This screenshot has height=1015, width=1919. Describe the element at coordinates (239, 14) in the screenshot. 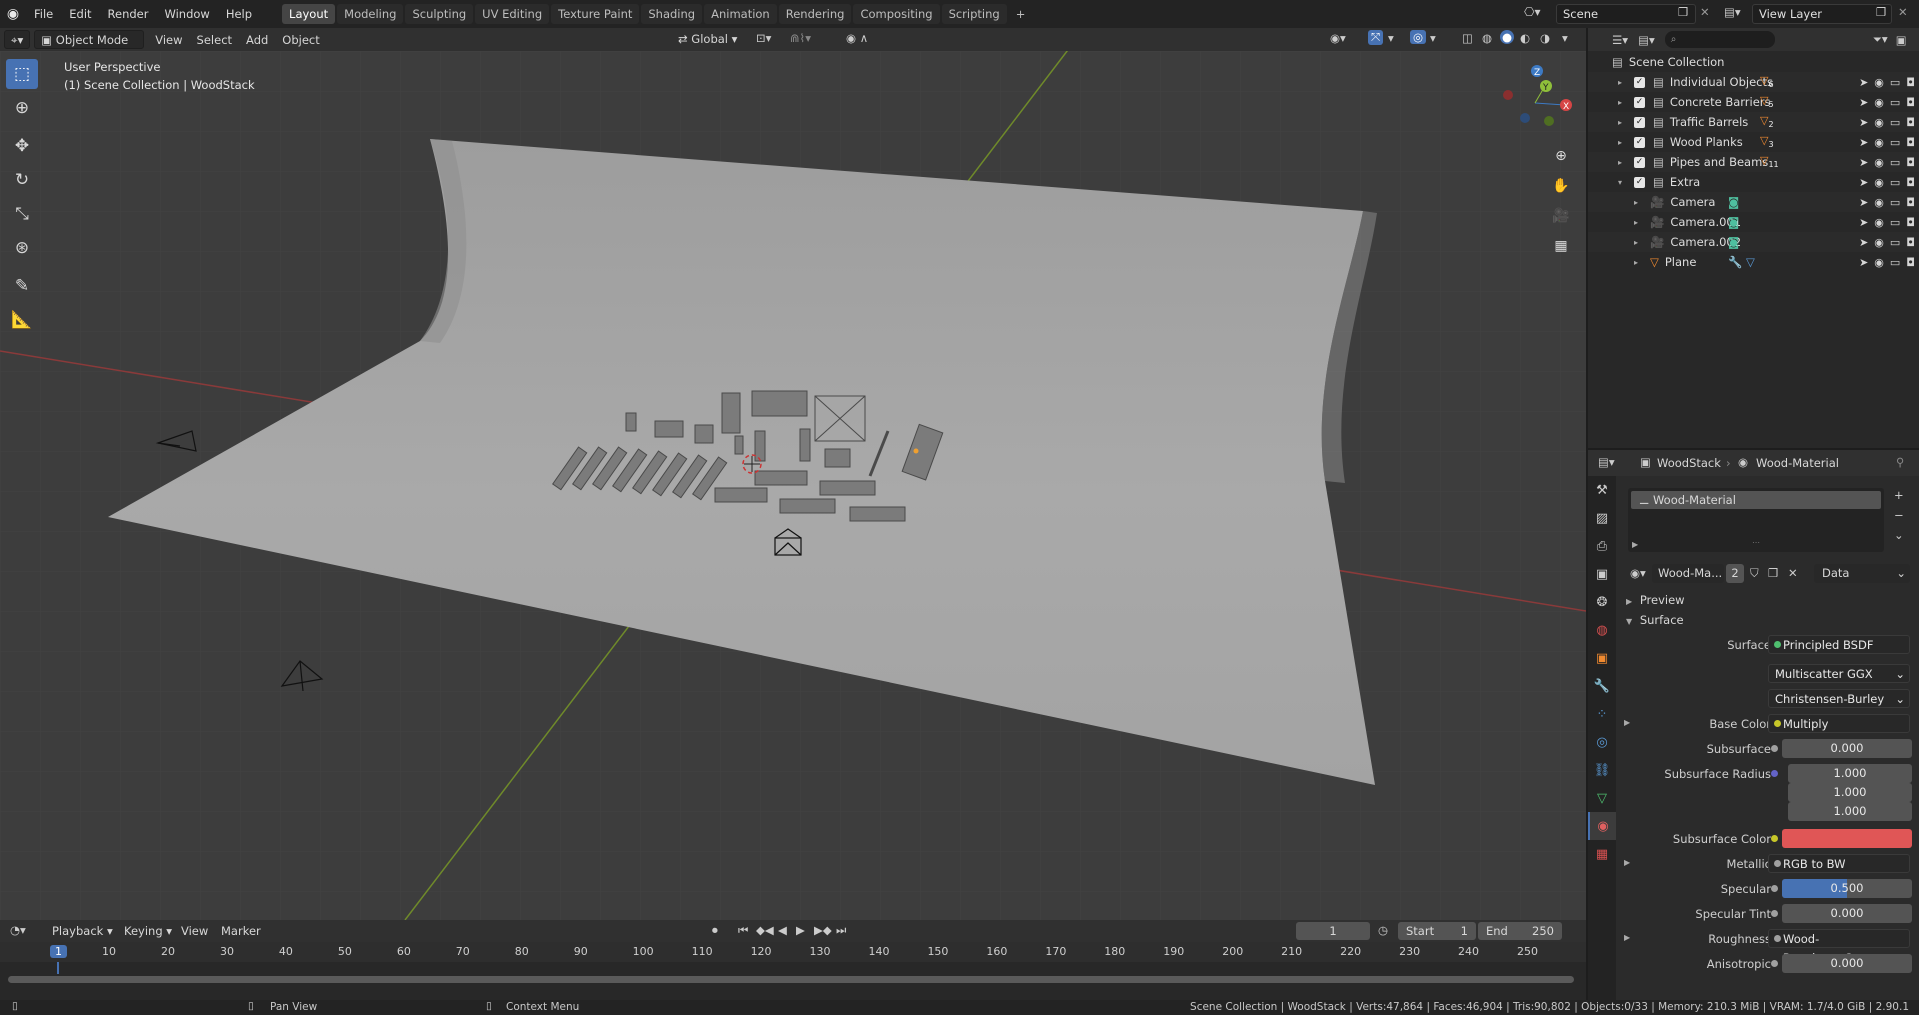

I see `menu-help: Help` at that location.